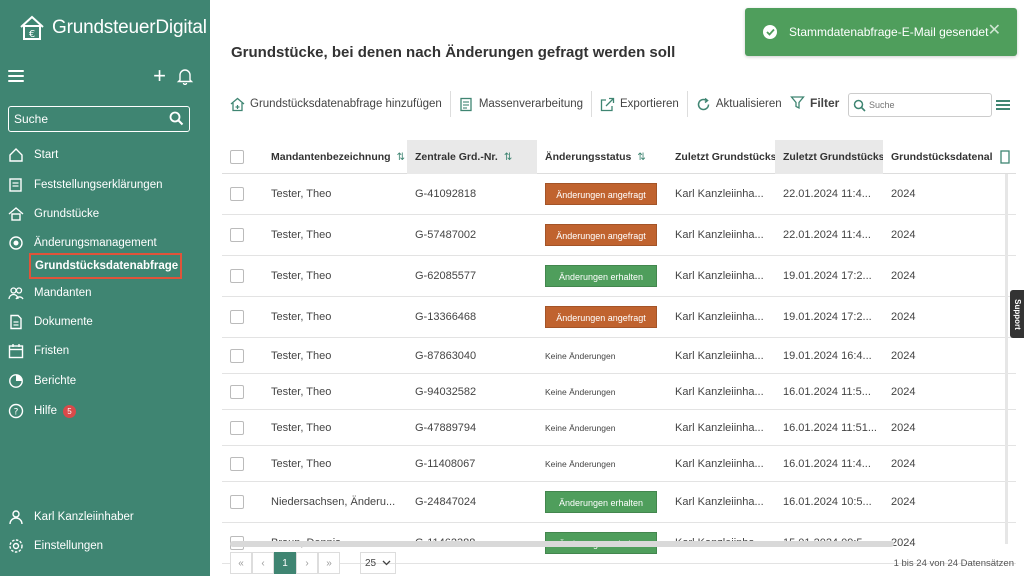 The height and width of the screenshot is (576, 1024). What do you see at coordinates (41, 381) in the screenshot?
I see `sidebar-item-berichte: Berichte` at bounding box center [41, 381].